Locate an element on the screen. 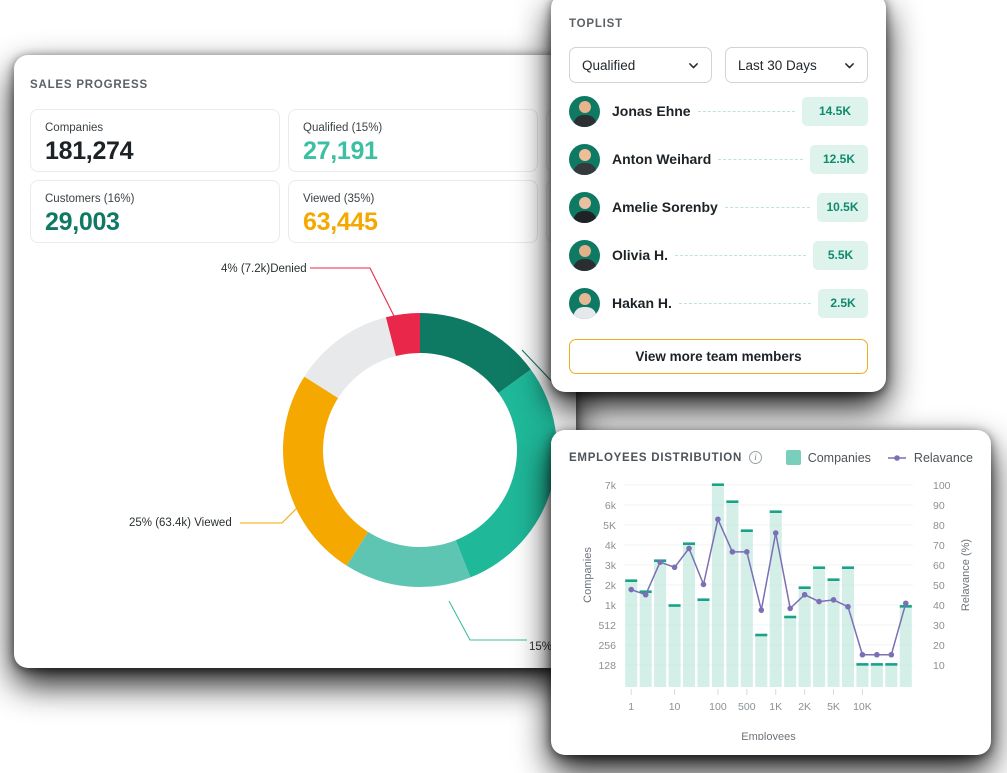 Image resolution: width=1007 pixels, height=773 pixels. y-tick-label: 2k is located at coordinates (611, 586).